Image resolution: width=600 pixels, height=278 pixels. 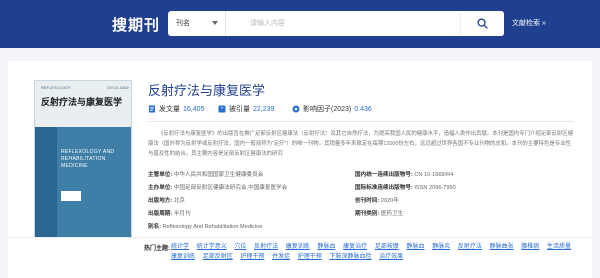 I want to click on info-location: 出版地方: 北京, so click(x=167, y=201).